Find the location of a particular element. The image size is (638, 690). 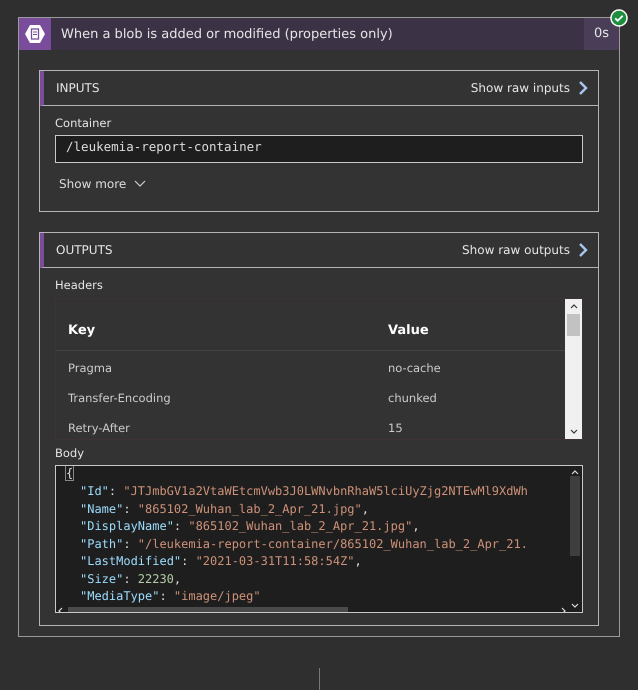

field-label: Container is located at coordinates (83, 123).